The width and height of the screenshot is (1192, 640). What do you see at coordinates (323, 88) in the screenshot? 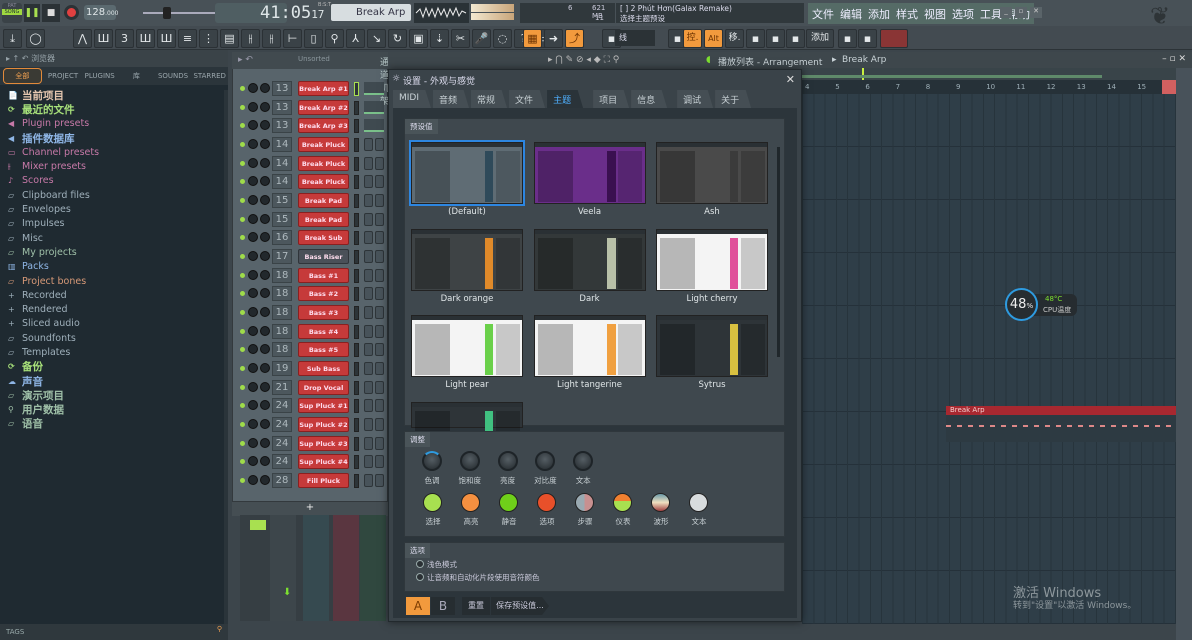
I see `channel-button: Break Arp #1` at bounding box center [323, 88].